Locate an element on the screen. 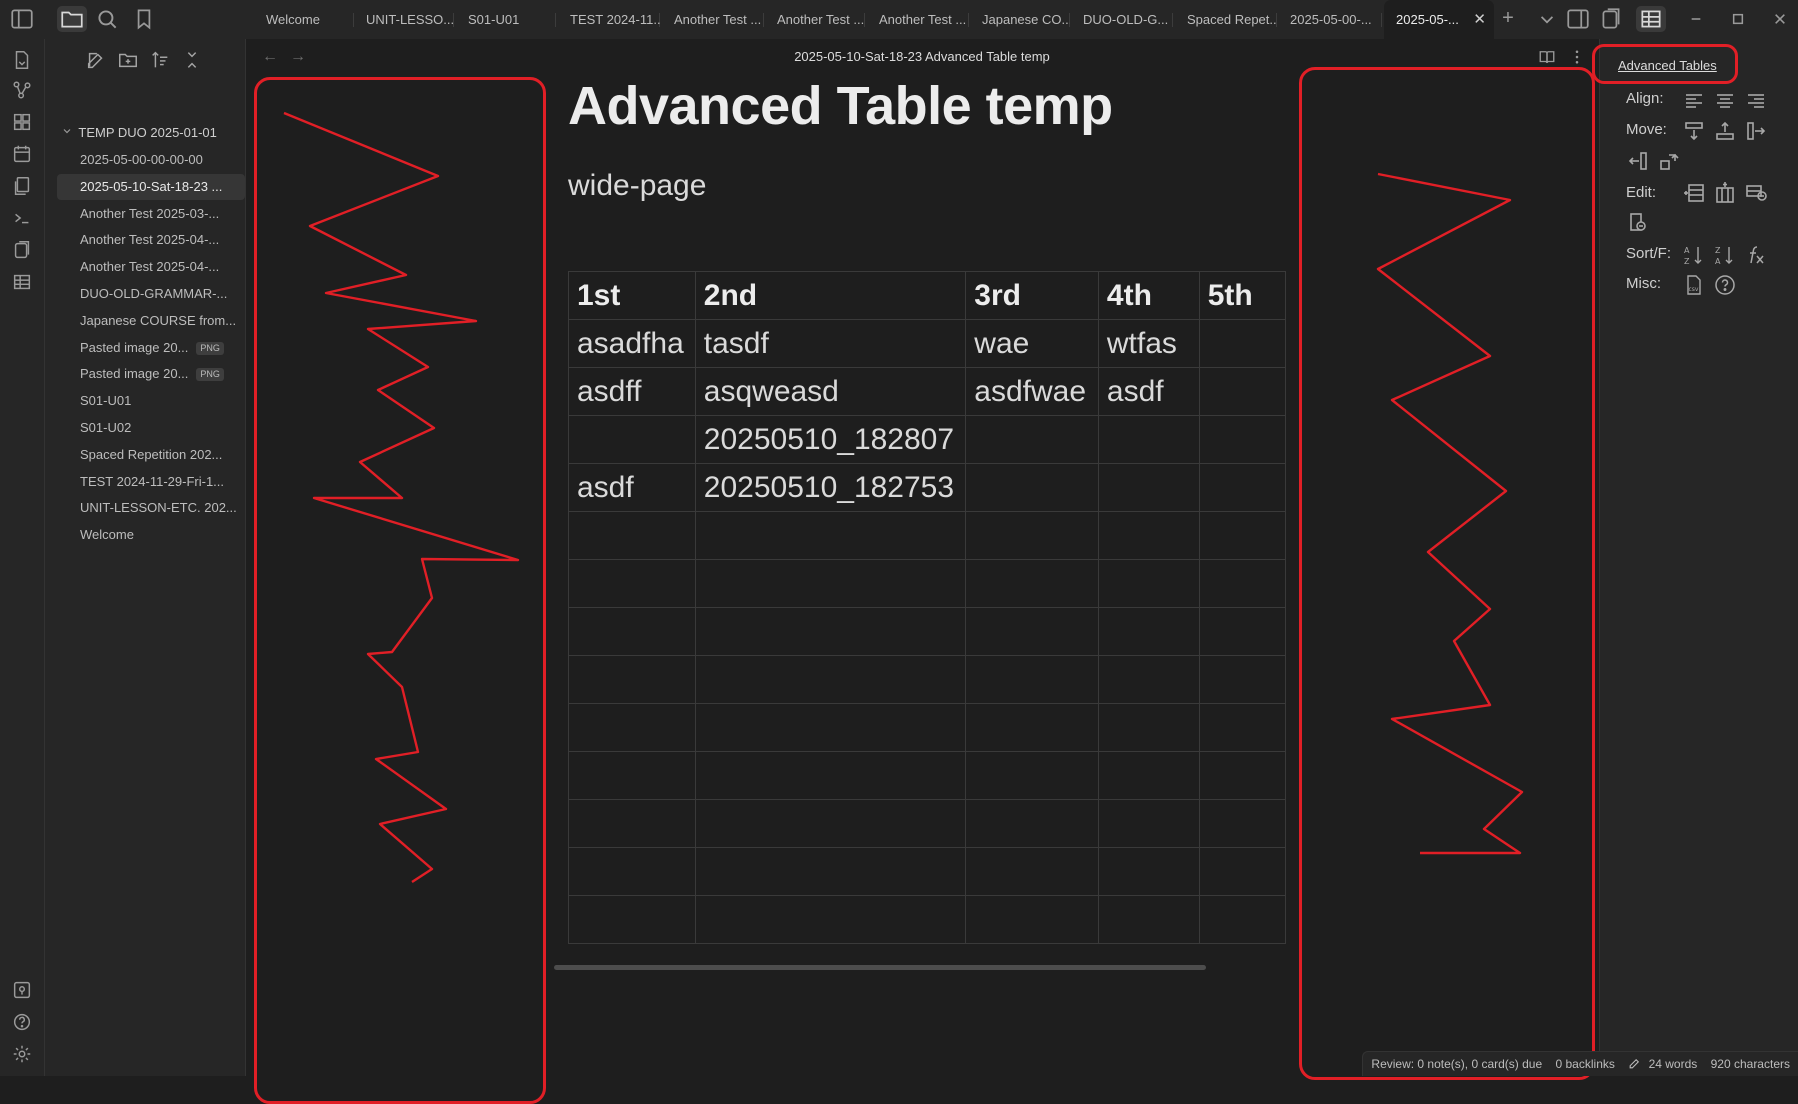 This screenshot has height=1104, width=1798. canvas-icon is located at coordinates (22, 122).